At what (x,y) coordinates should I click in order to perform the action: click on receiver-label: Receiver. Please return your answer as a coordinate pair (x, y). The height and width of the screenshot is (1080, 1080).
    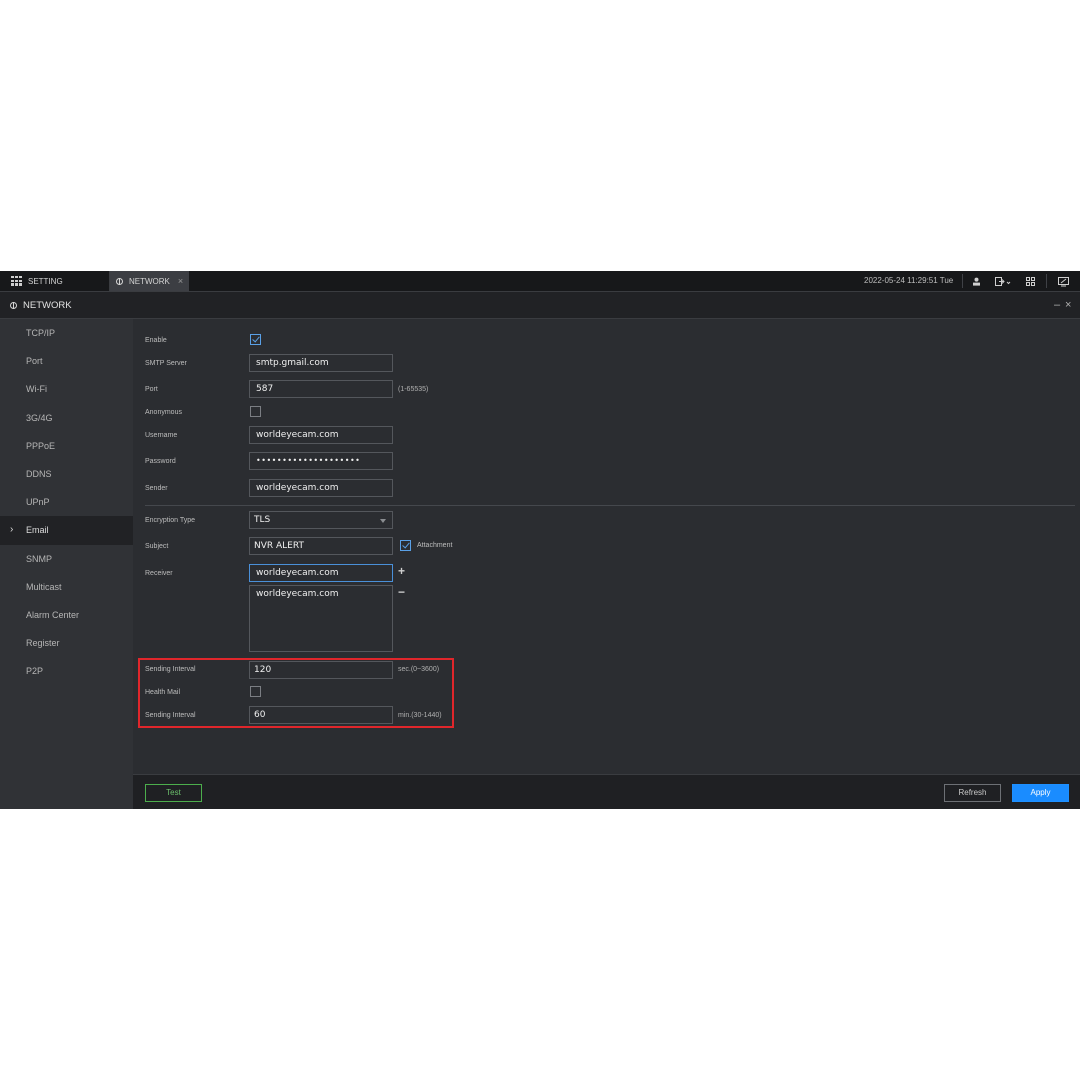
    Looking at the image, I should click on (159, 573).